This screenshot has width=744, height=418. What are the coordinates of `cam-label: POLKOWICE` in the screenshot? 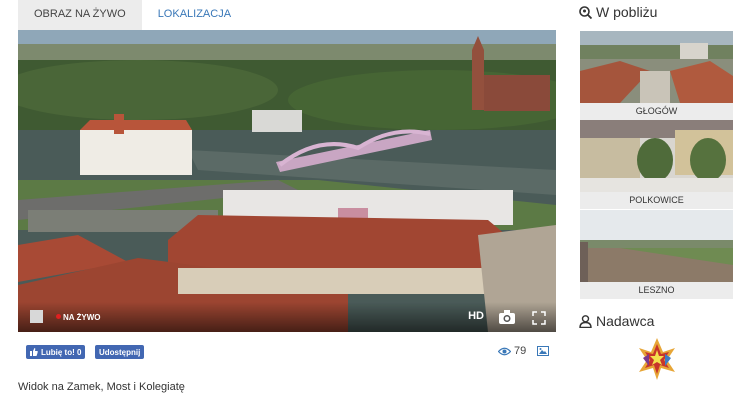 It's located at (656, 200).